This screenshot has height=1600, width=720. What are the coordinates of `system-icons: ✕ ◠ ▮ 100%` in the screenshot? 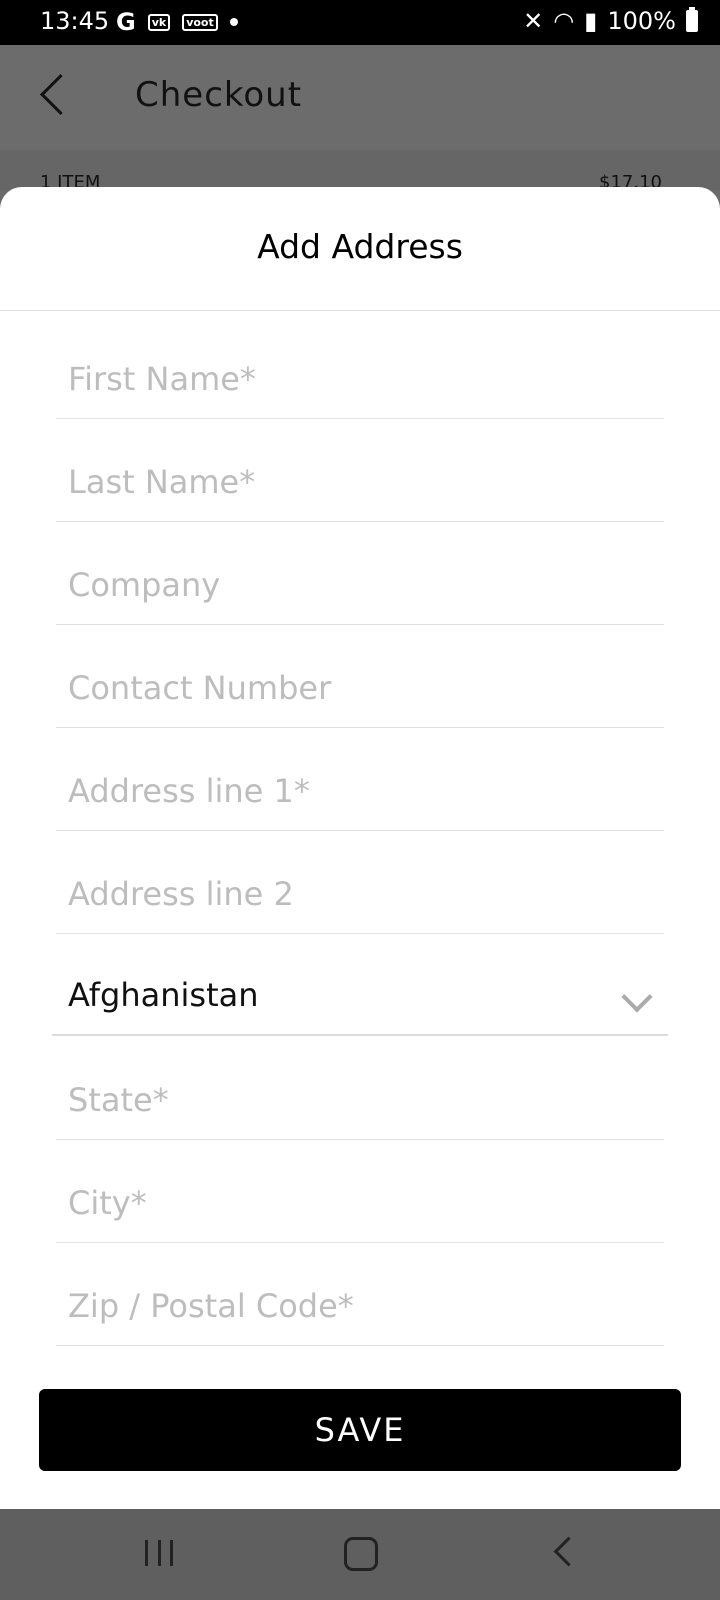 It's located at (610, 21).